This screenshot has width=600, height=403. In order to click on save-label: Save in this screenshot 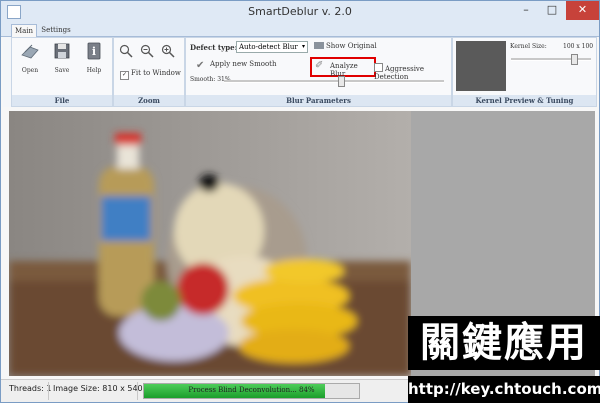, I will do `click(62, 70)`.